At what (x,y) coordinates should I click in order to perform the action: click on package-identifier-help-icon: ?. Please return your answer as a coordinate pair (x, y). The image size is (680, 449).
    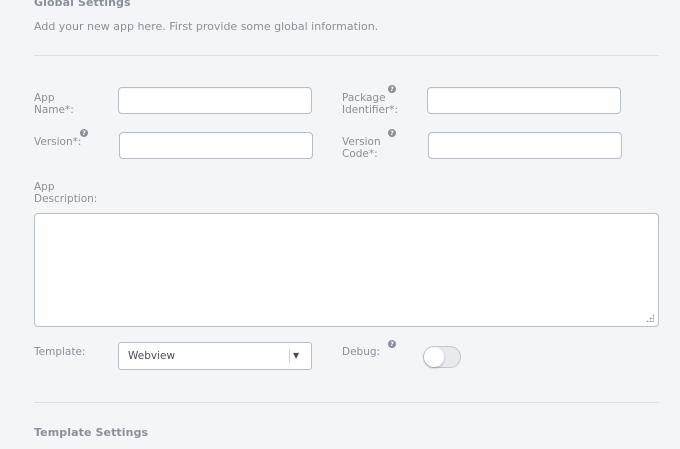
    Looking at the image, I should click on (392, 89).